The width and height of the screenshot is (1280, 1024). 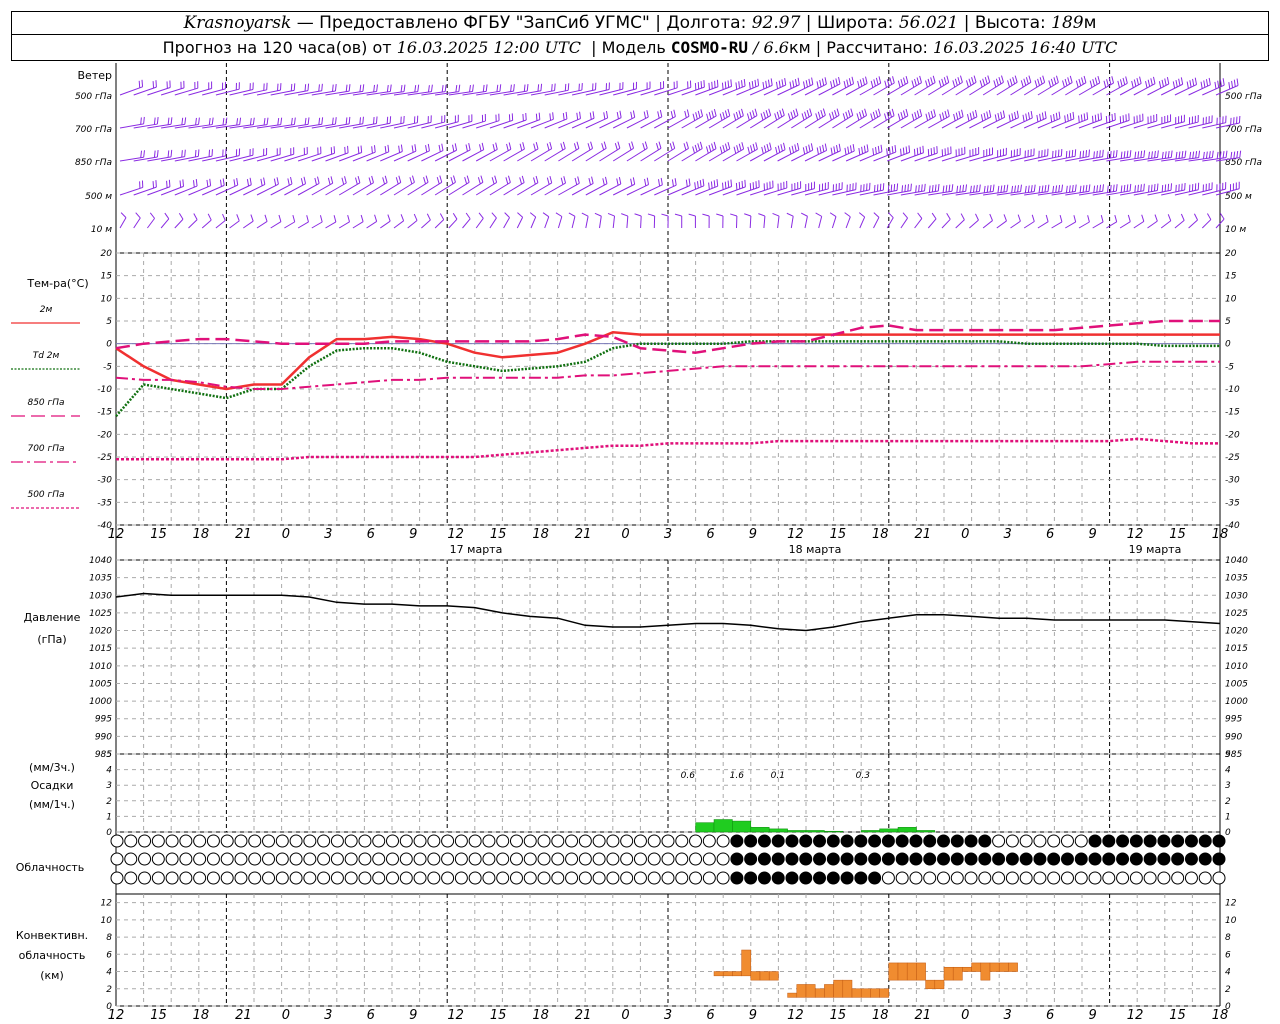 I want to click on ytick-right-pres: 1005, so click(x=1236, y=684).